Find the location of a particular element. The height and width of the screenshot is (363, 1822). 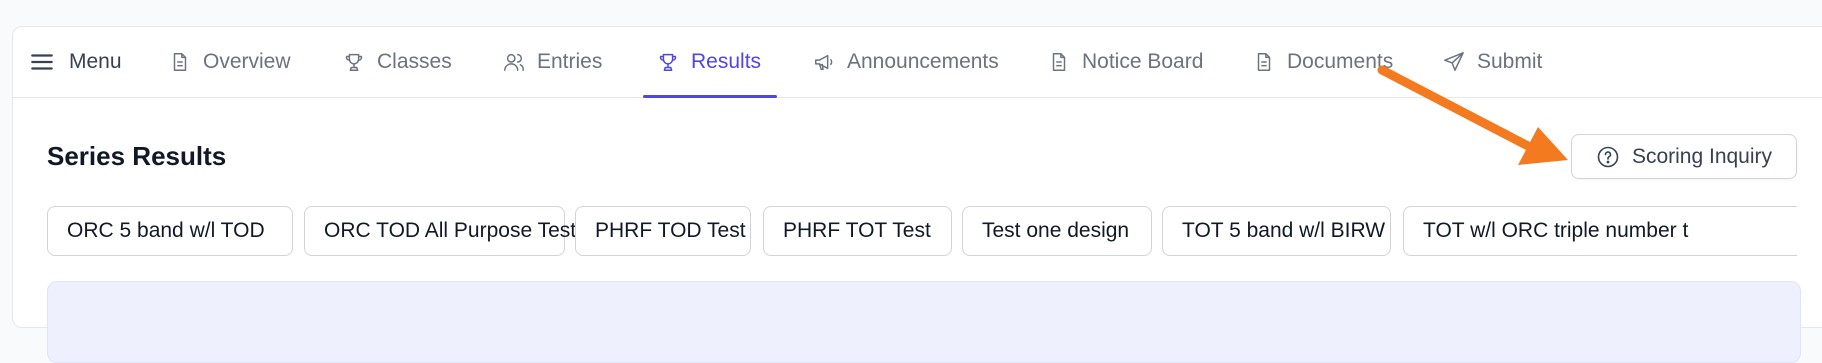

menu-label: Menu is located at coordinates (95, 61).